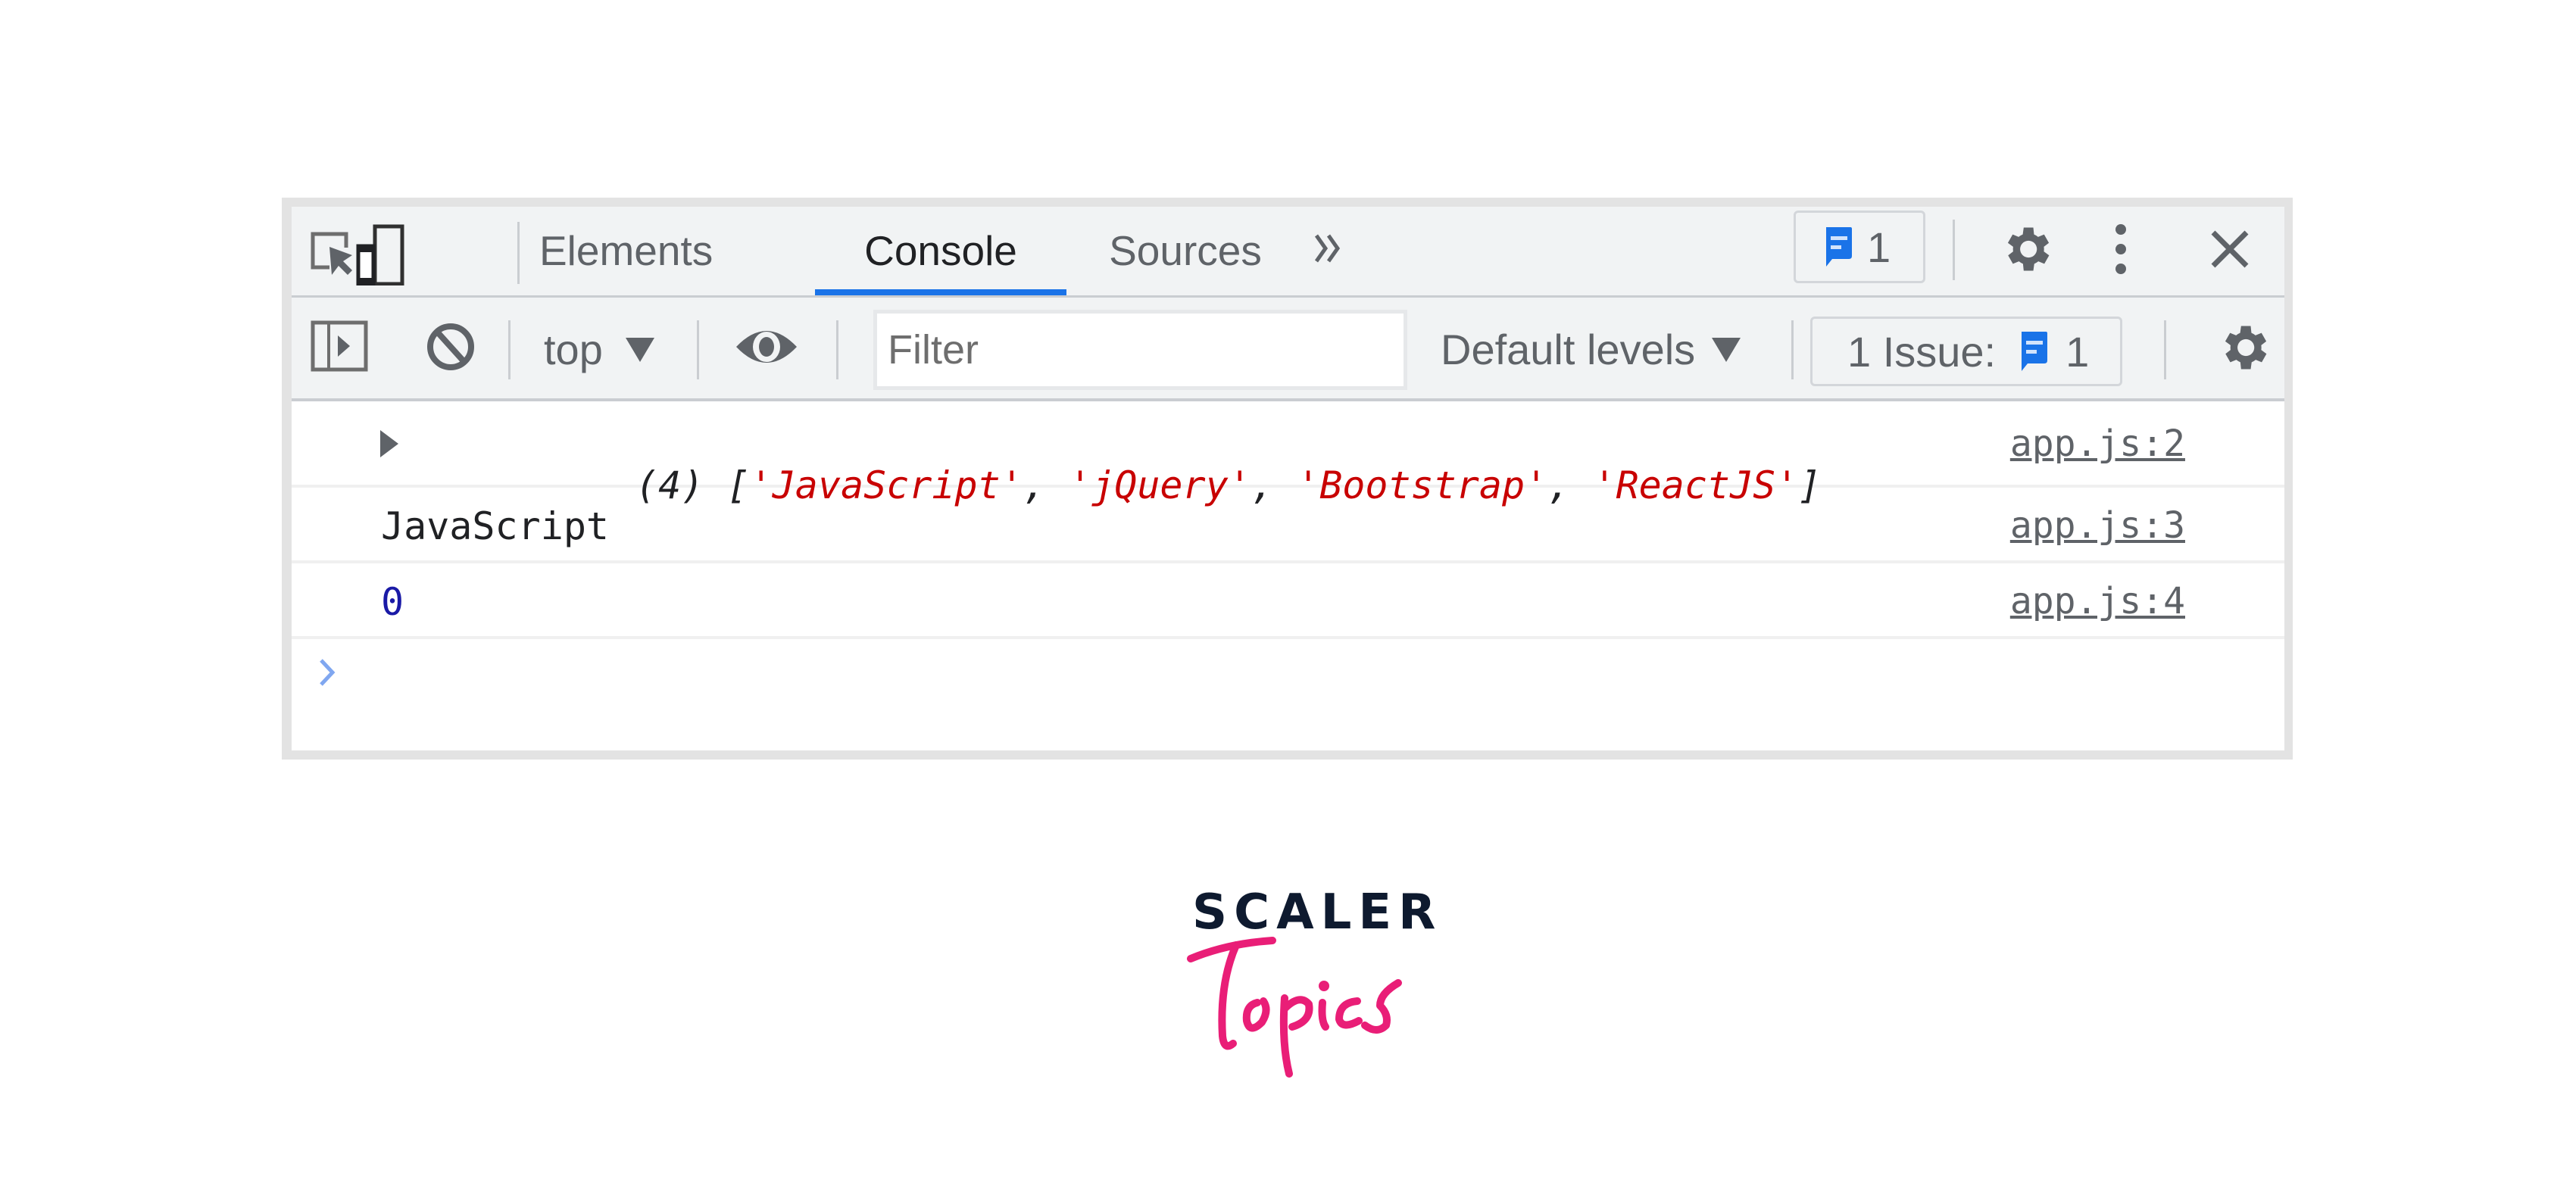 The width and height of the screenshot is (2576, 1201). Describe the element at coordinates (451, 346) in the screenshot. I see `clear-console-icon` at that location.